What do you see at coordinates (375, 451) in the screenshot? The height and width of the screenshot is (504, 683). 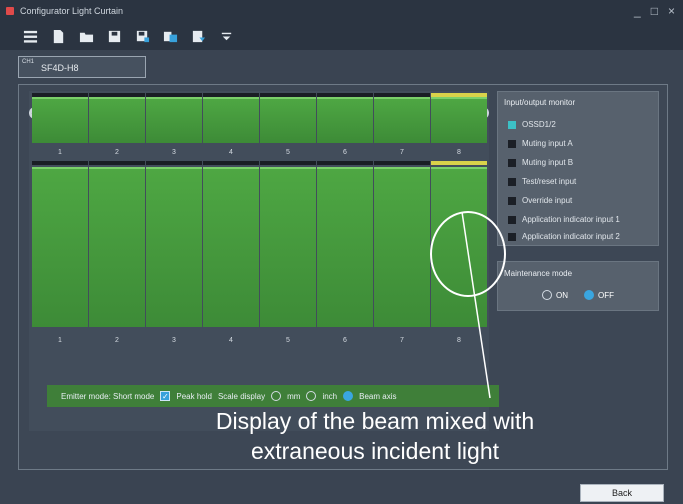 I see `caption-line-2: extraneous incident light` at bounding box center [375, 451].